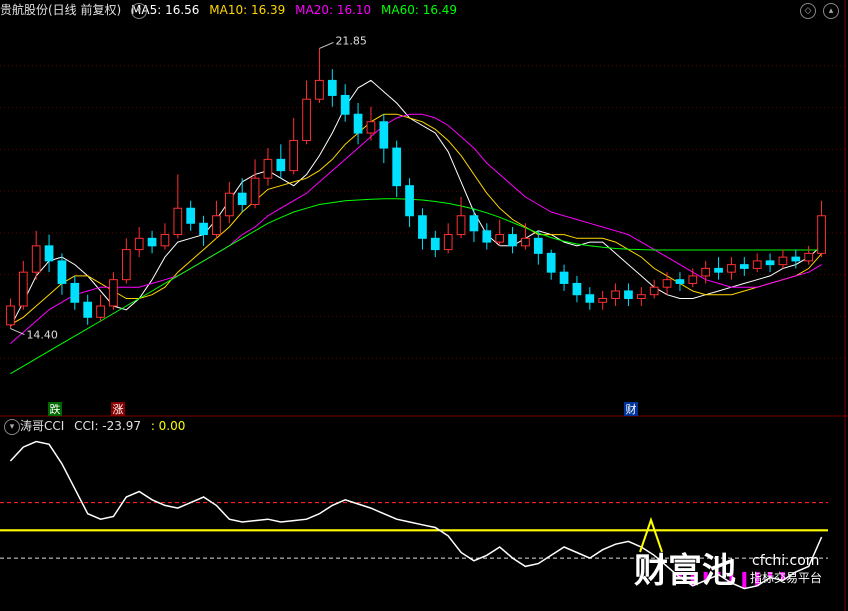 The height and width of the screenshot is (611, 848). I want to click on watermark-slogan: 指标交易平台, so click(786, 577).